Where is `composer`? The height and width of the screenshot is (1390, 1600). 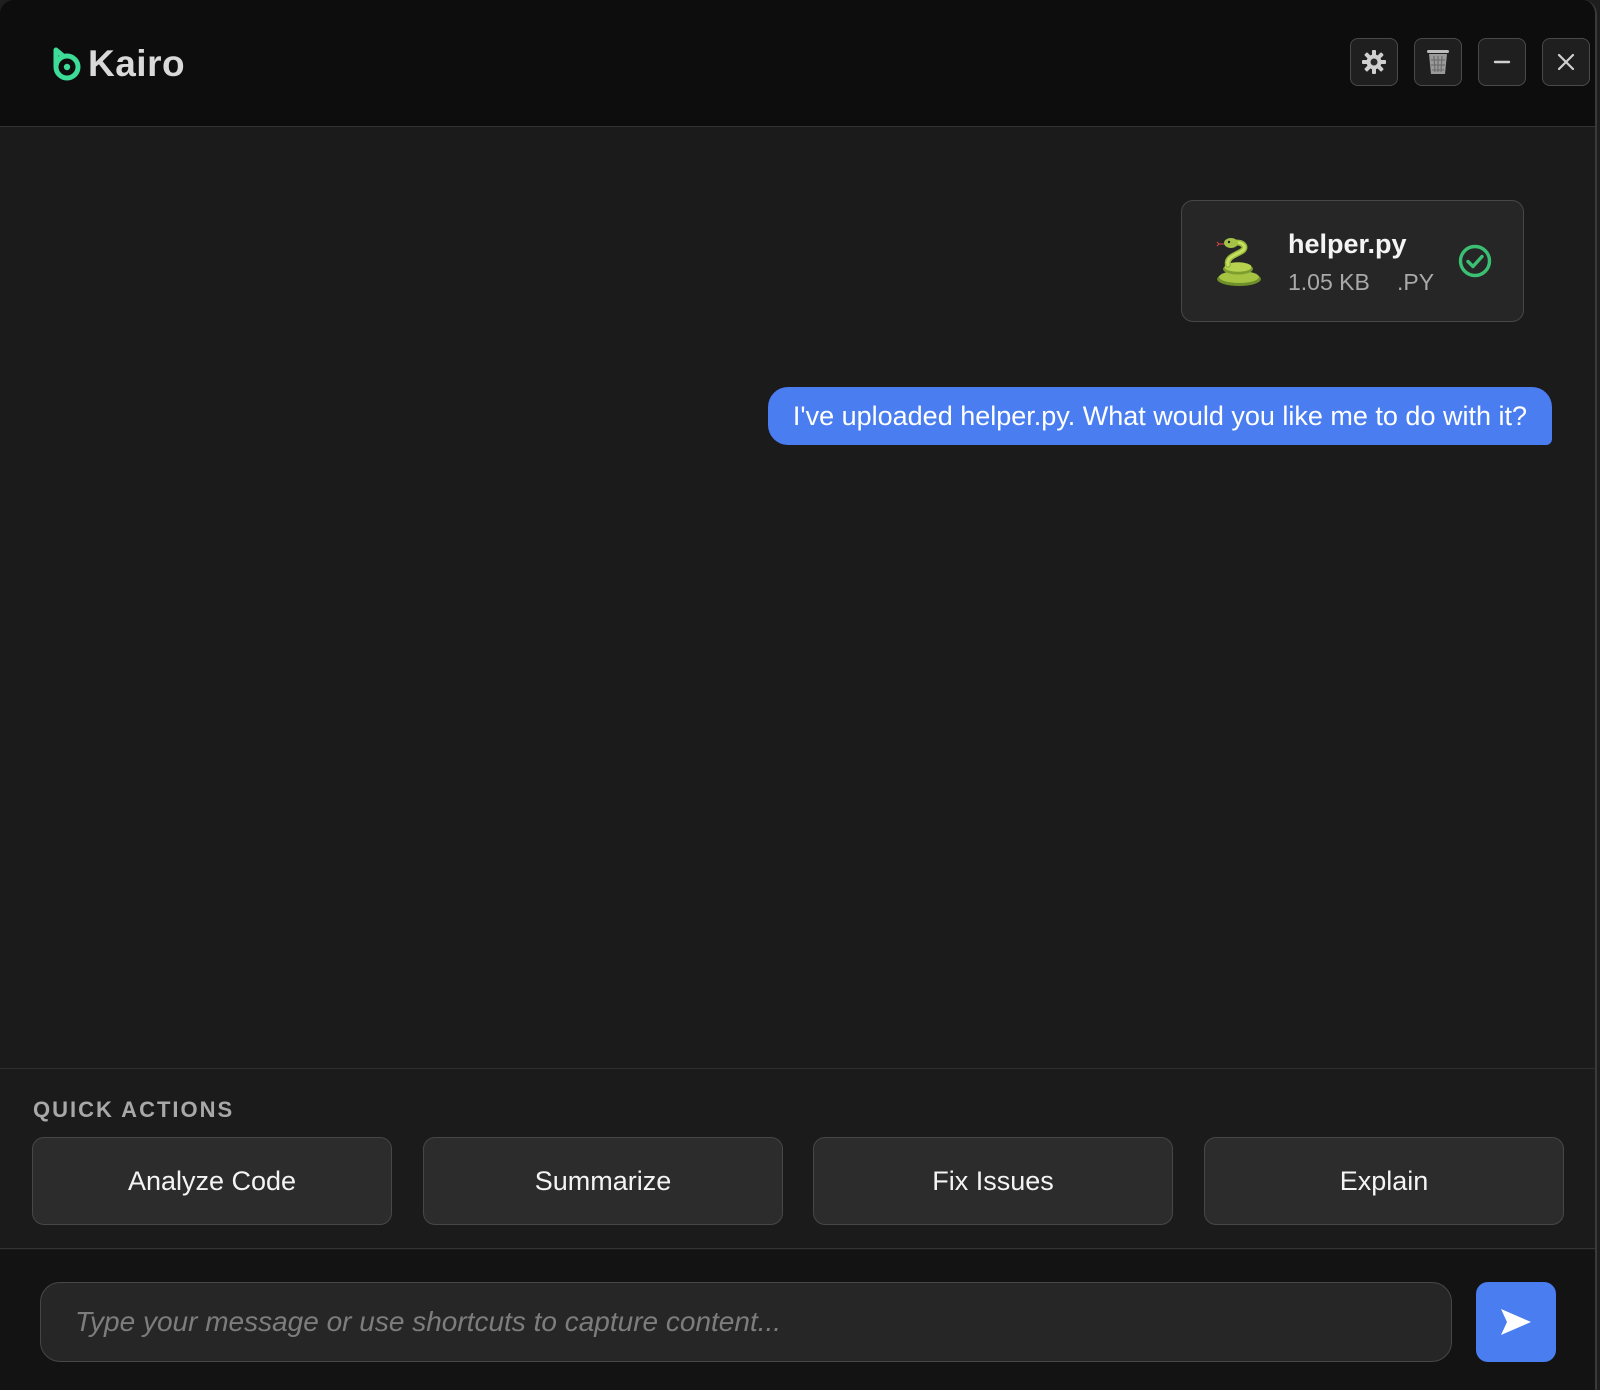 composer is located at coordinates (797, 1320).